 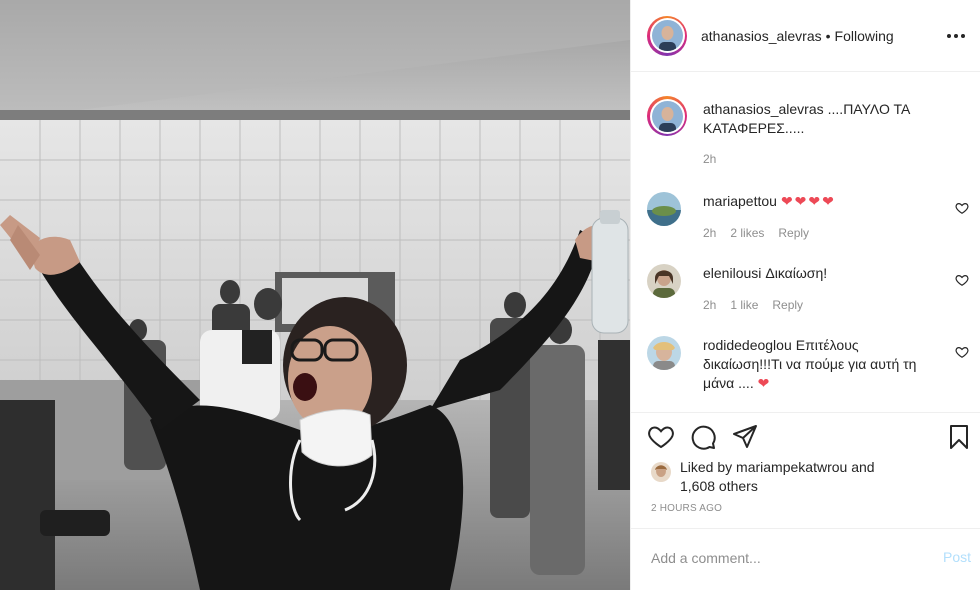 I want to click on comment-text: mariapettou ❤❤❤❤, so click(x=816, y=201).